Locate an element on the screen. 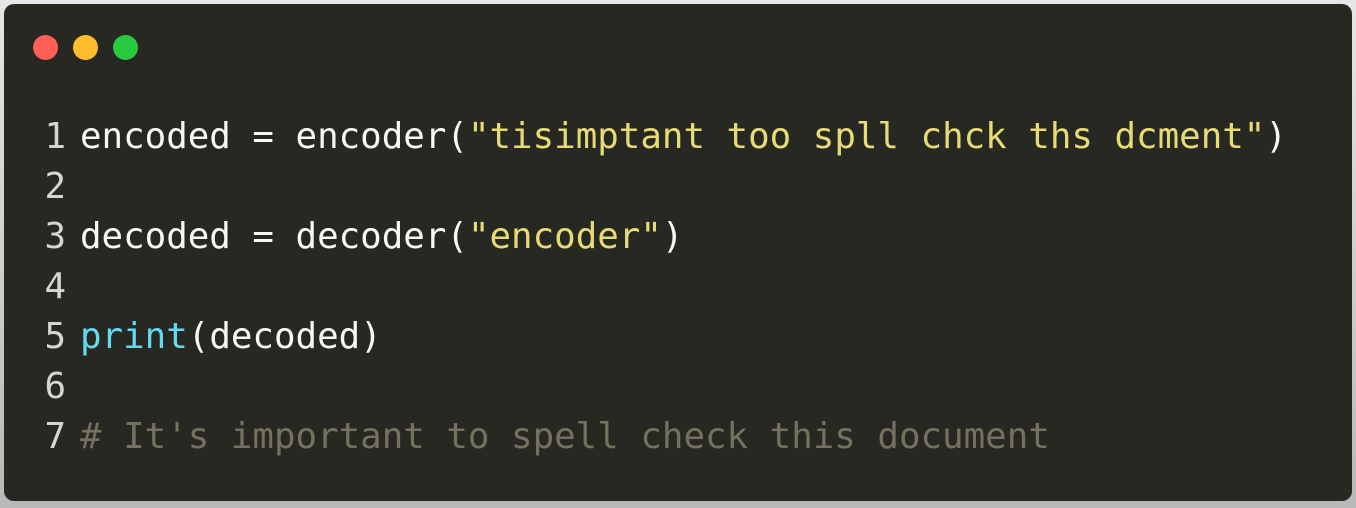 This screenshot has width=1356, height=508. minimize-button is located at coordinates (85, 47).